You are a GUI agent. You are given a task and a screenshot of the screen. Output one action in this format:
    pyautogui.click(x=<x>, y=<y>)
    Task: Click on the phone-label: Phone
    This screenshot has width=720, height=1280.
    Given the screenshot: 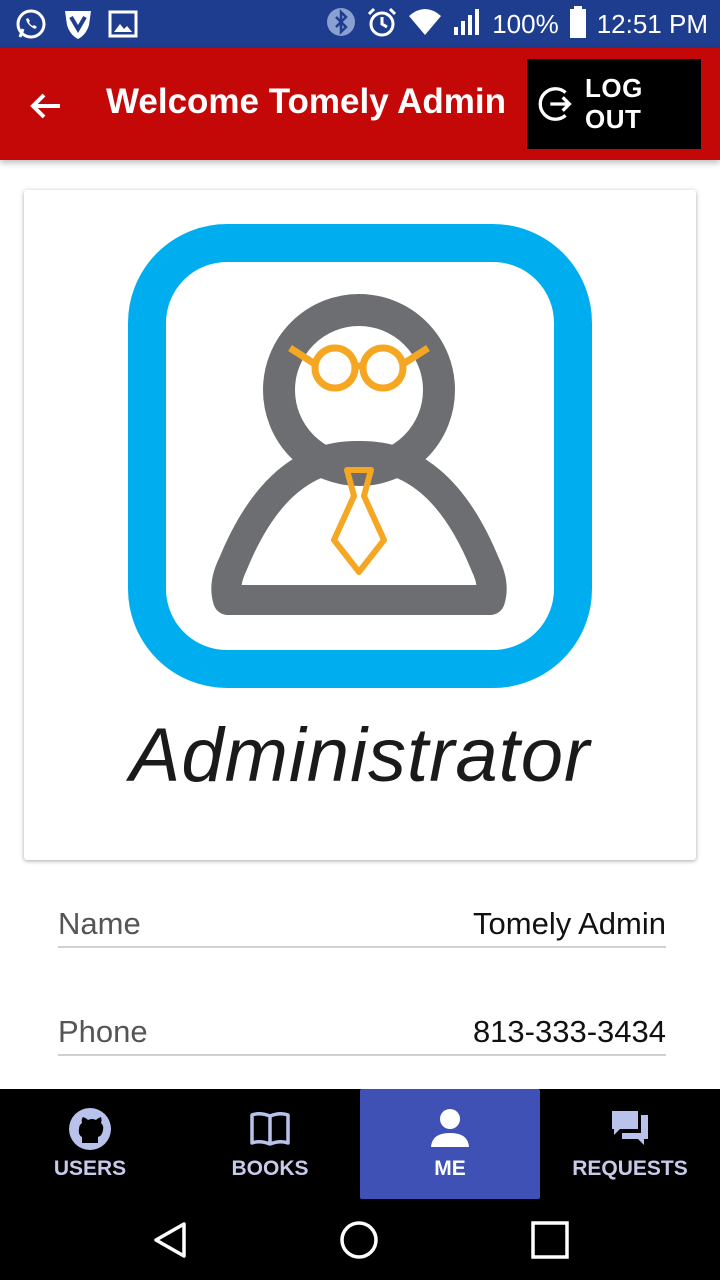 What is the action you would take?
    pyautogui.click(x=103, y=1031)
    